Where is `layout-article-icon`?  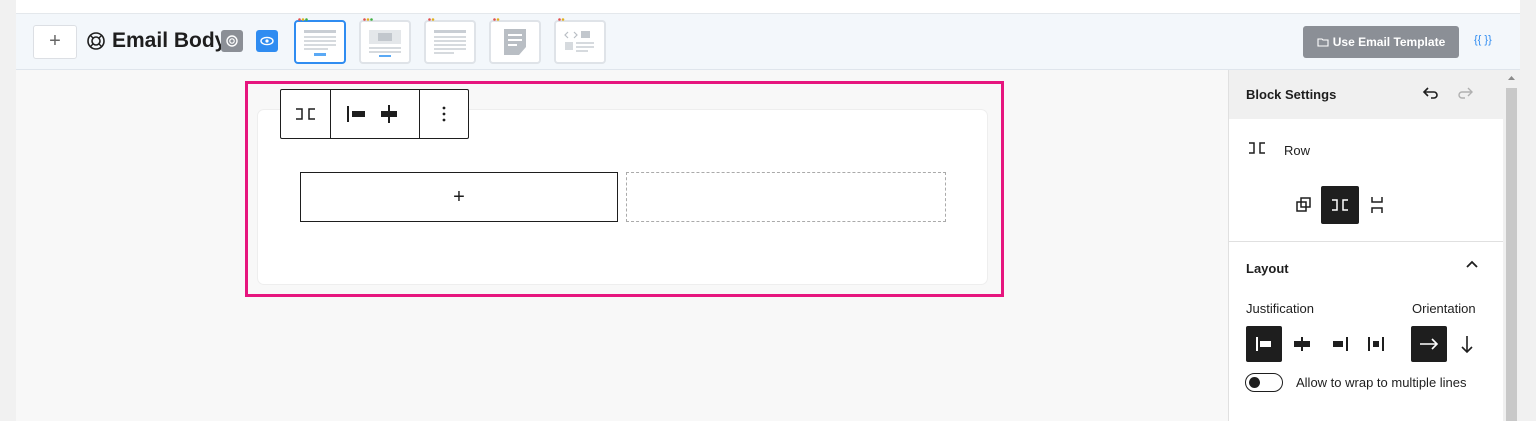
layout-article-icon is located at coordinates (450, 42).